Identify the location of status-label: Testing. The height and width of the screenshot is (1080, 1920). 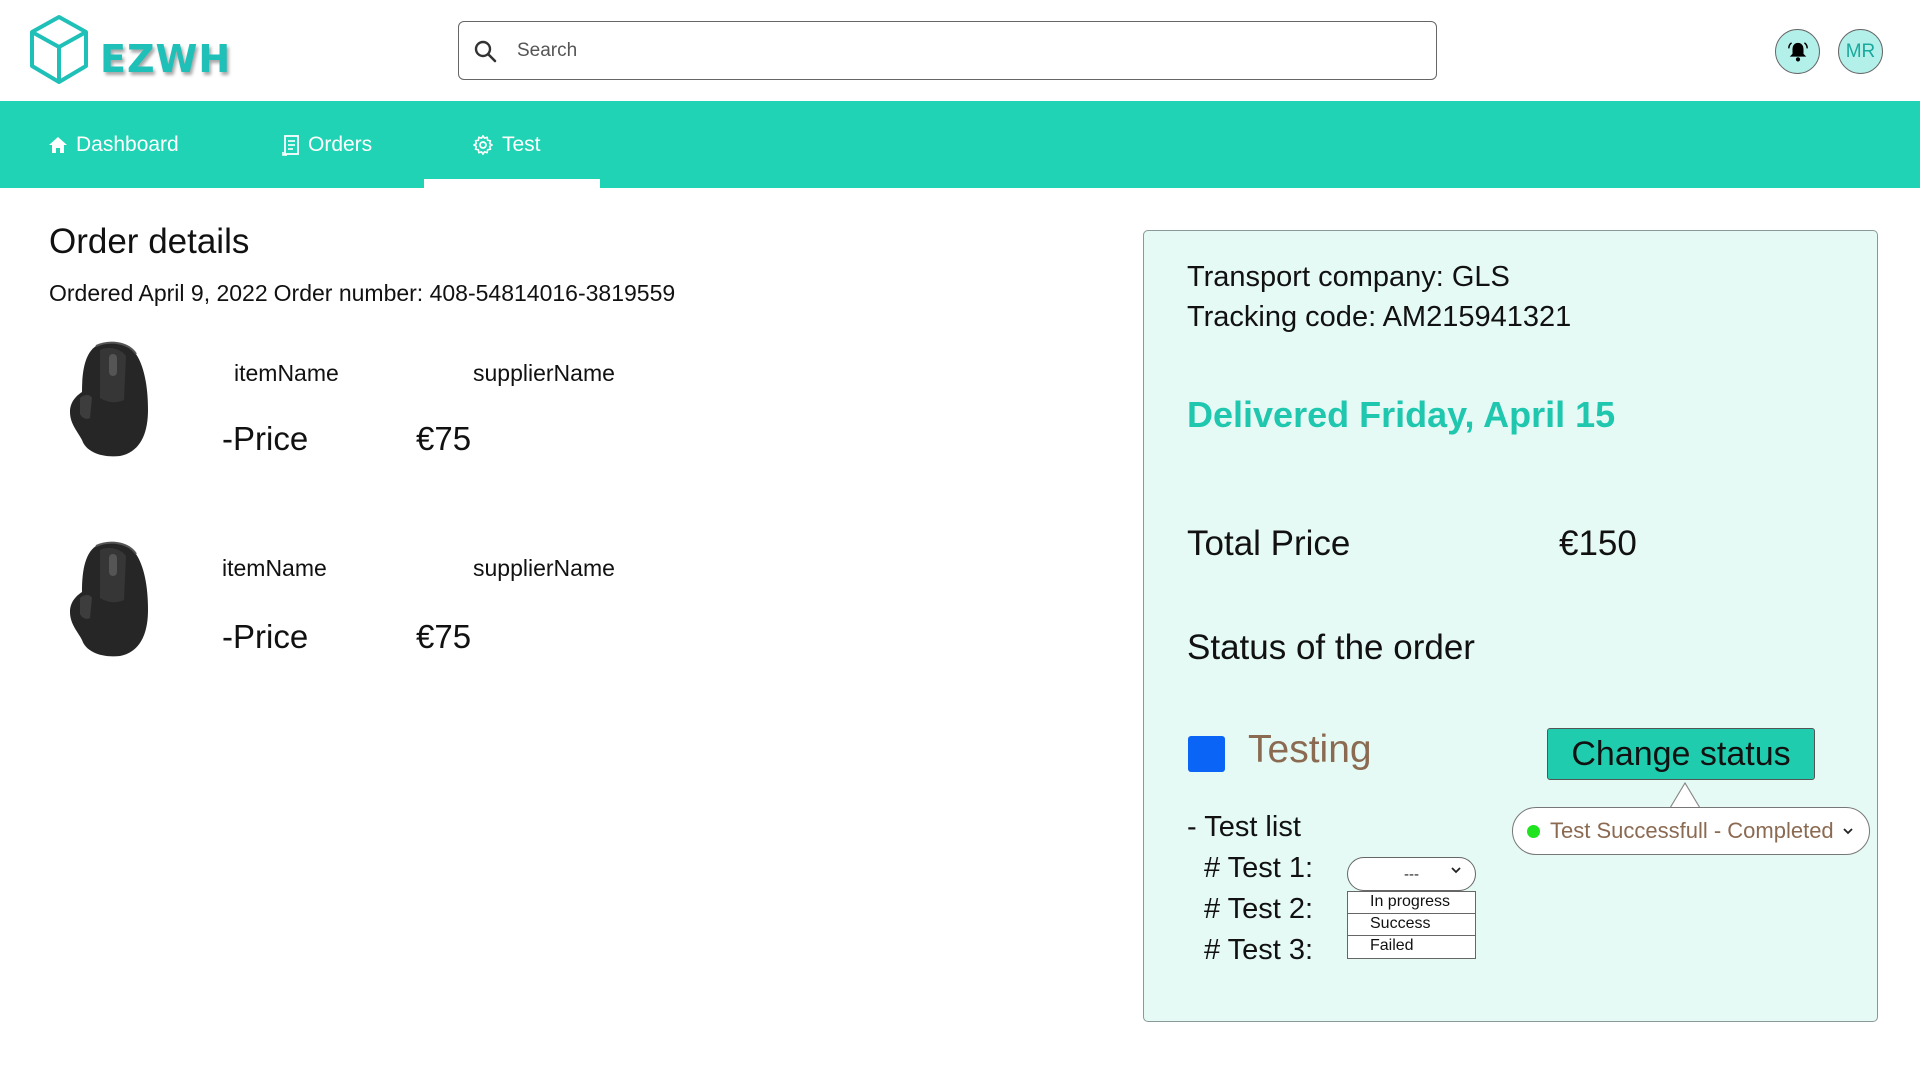
(1310, 749).